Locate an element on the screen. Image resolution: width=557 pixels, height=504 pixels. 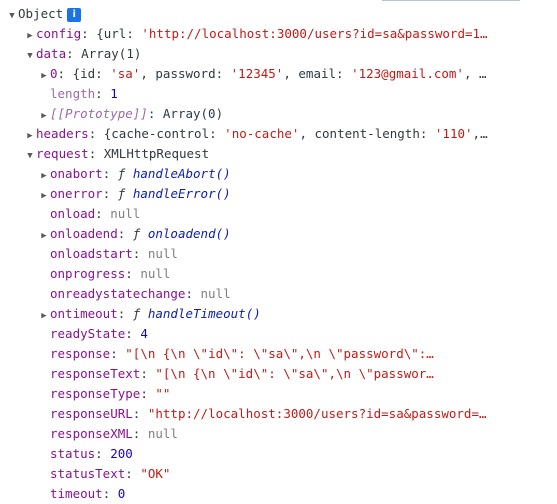
statustext-row: statusText: "OK" is located at coordinates (110, 473).